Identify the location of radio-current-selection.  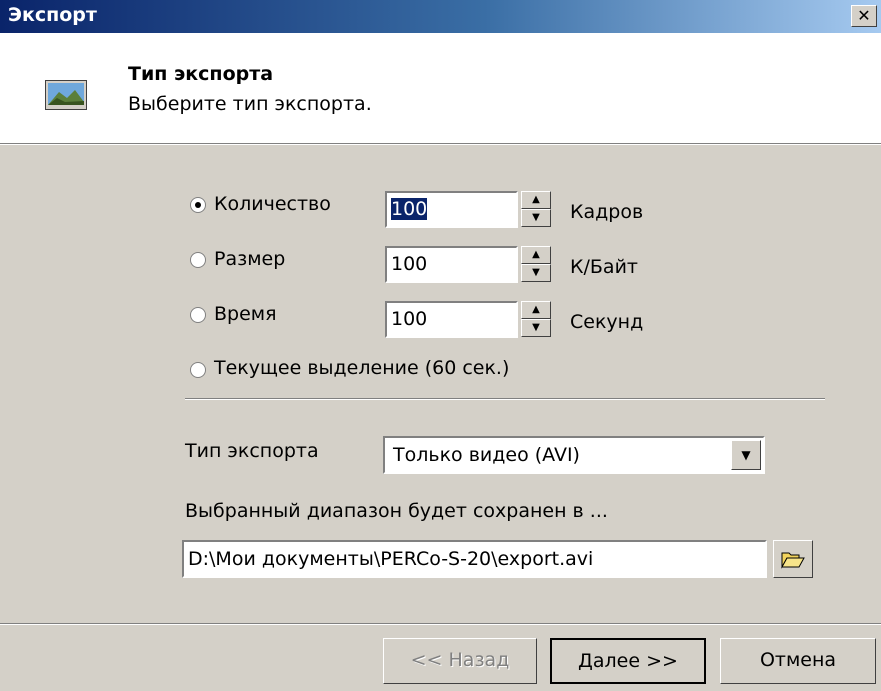
(198, 370).